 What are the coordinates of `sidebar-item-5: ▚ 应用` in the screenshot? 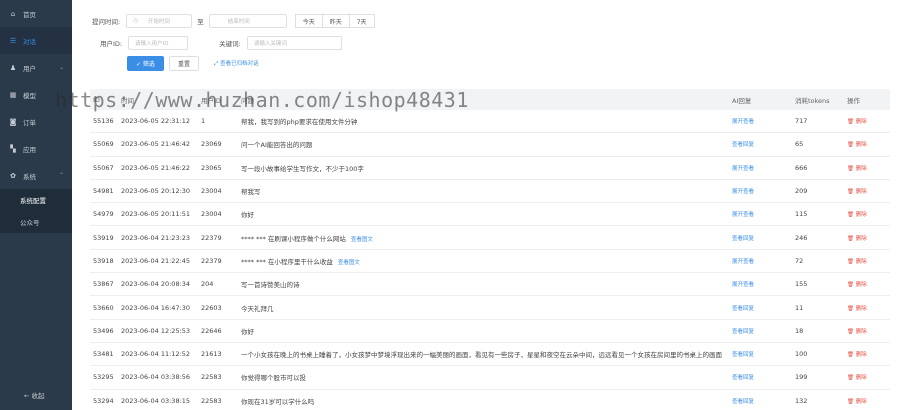 It's located at (36, 148).